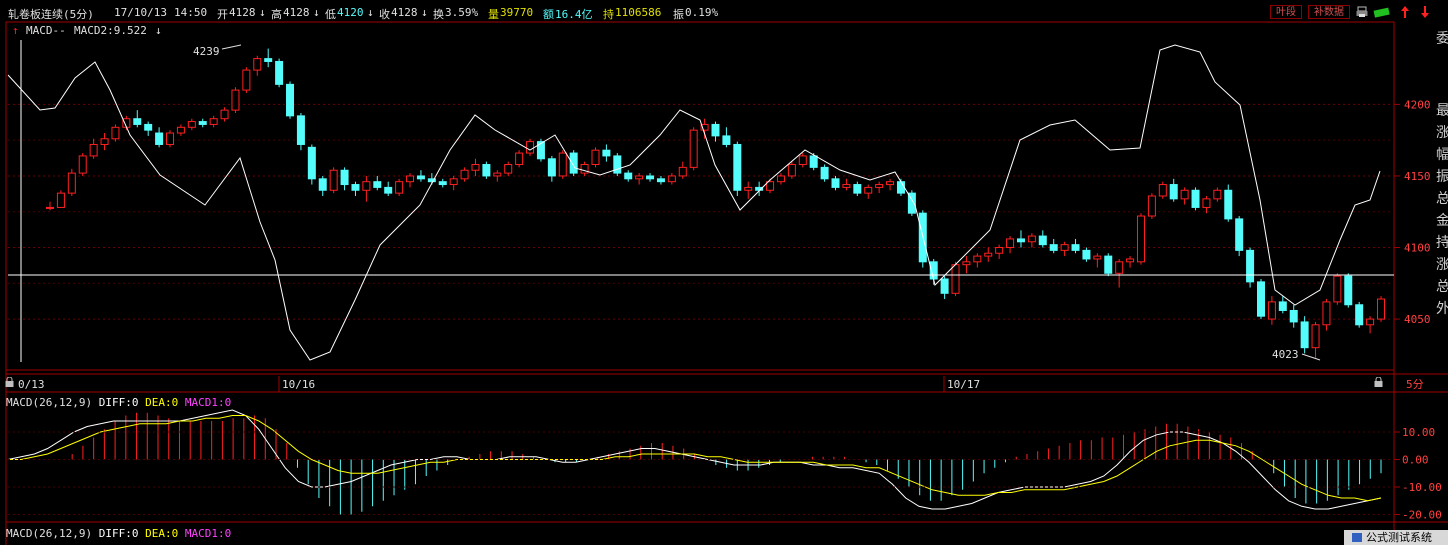 The image size is (1448, 545). I want to click on side-char: 涨, so click(1442, 133).